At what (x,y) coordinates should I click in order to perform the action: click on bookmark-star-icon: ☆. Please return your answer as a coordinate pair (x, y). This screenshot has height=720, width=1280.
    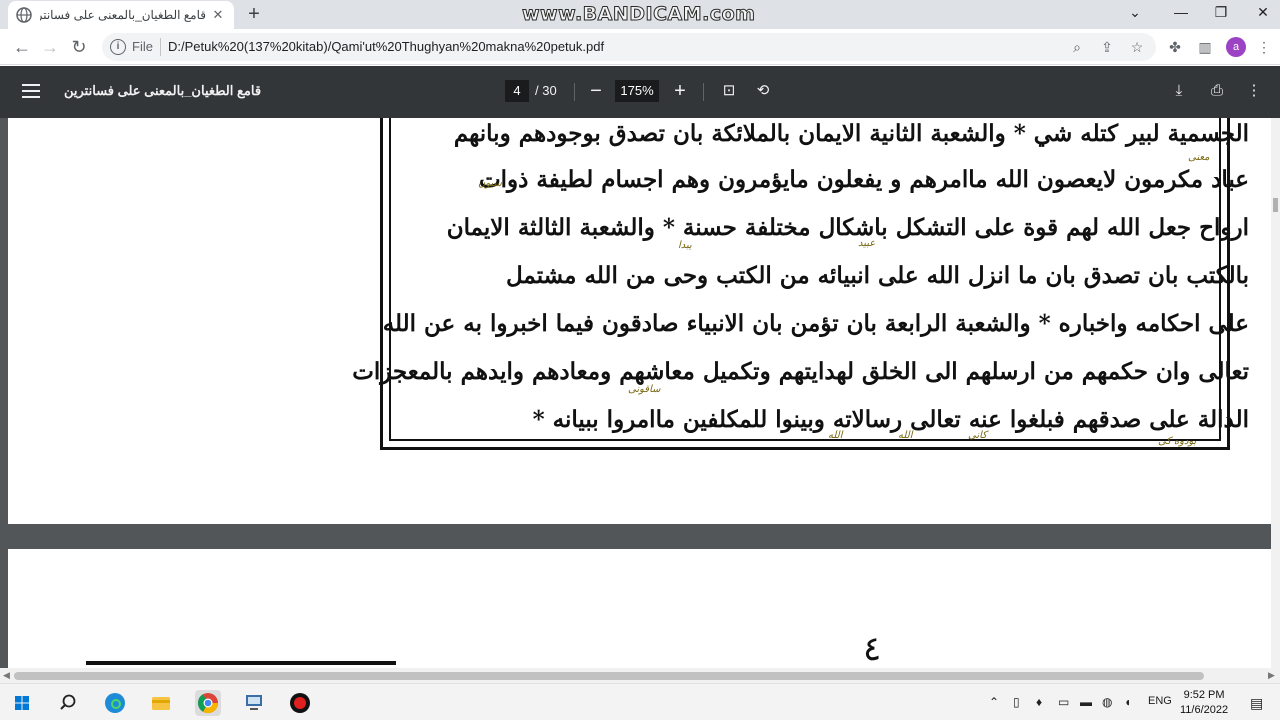
    Looking at the image, I should click on (1137, 47).